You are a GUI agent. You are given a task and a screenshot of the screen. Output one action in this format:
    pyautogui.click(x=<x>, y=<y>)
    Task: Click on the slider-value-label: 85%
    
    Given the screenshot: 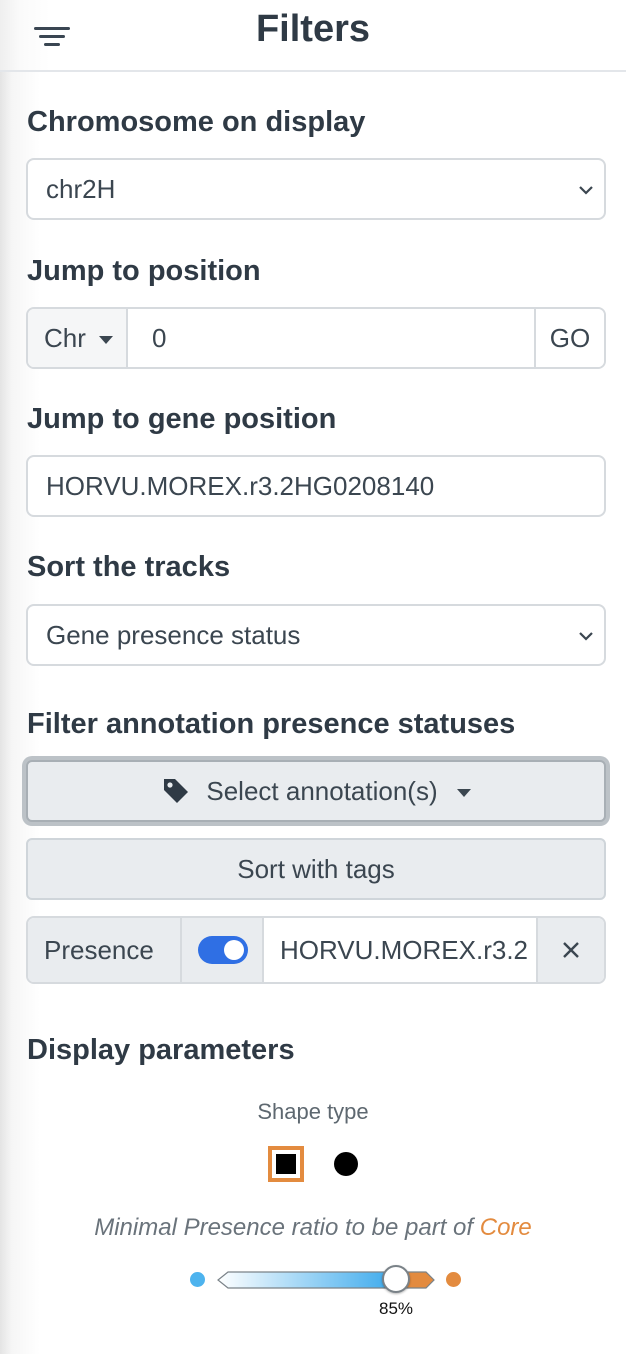 What is the action you would take?
    pyautogui.click(x=396, y=1308)
    